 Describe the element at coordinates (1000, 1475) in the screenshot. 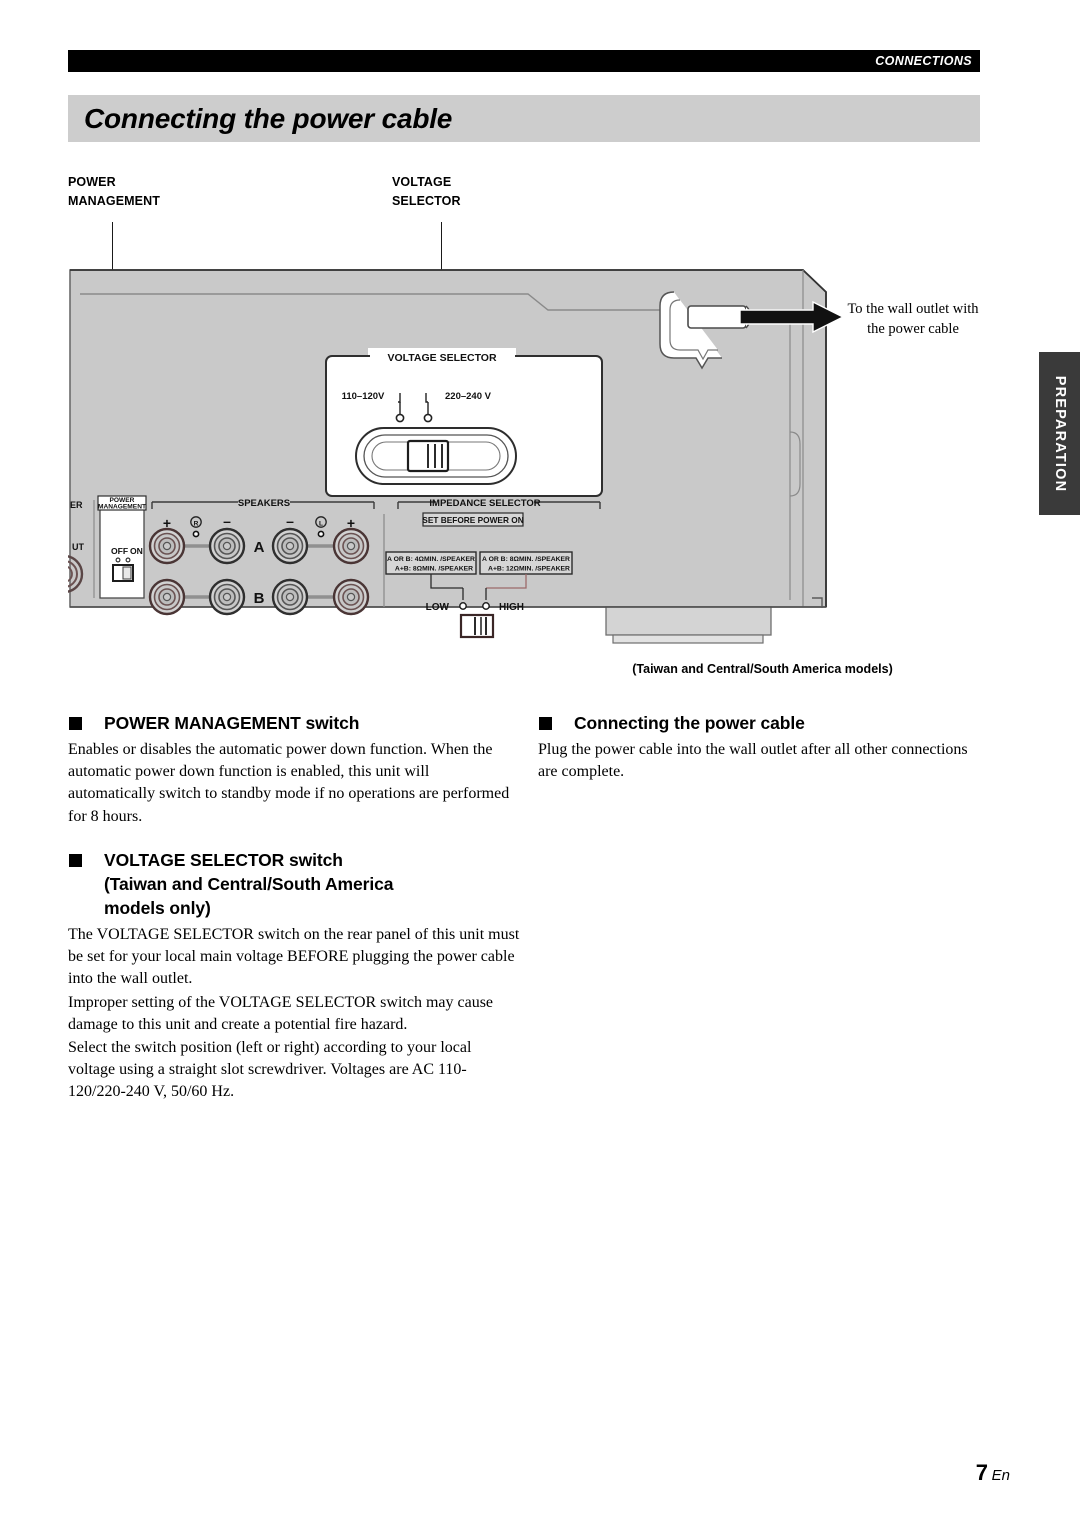

I see `page-language-code: En` at that location.